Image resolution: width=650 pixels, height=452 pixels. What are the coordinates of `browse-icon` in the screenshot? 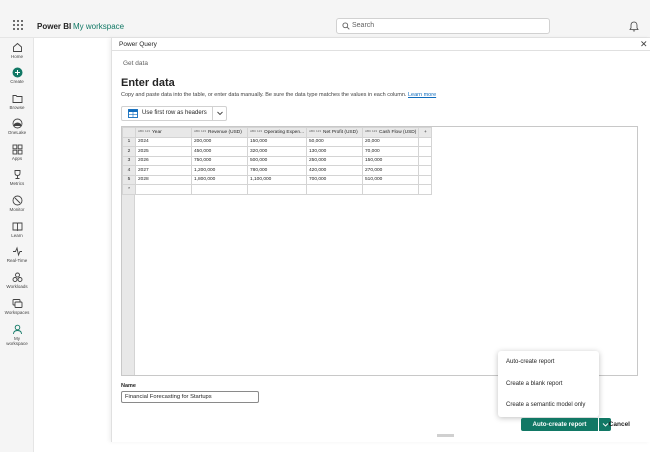 It's located at (17, 99).